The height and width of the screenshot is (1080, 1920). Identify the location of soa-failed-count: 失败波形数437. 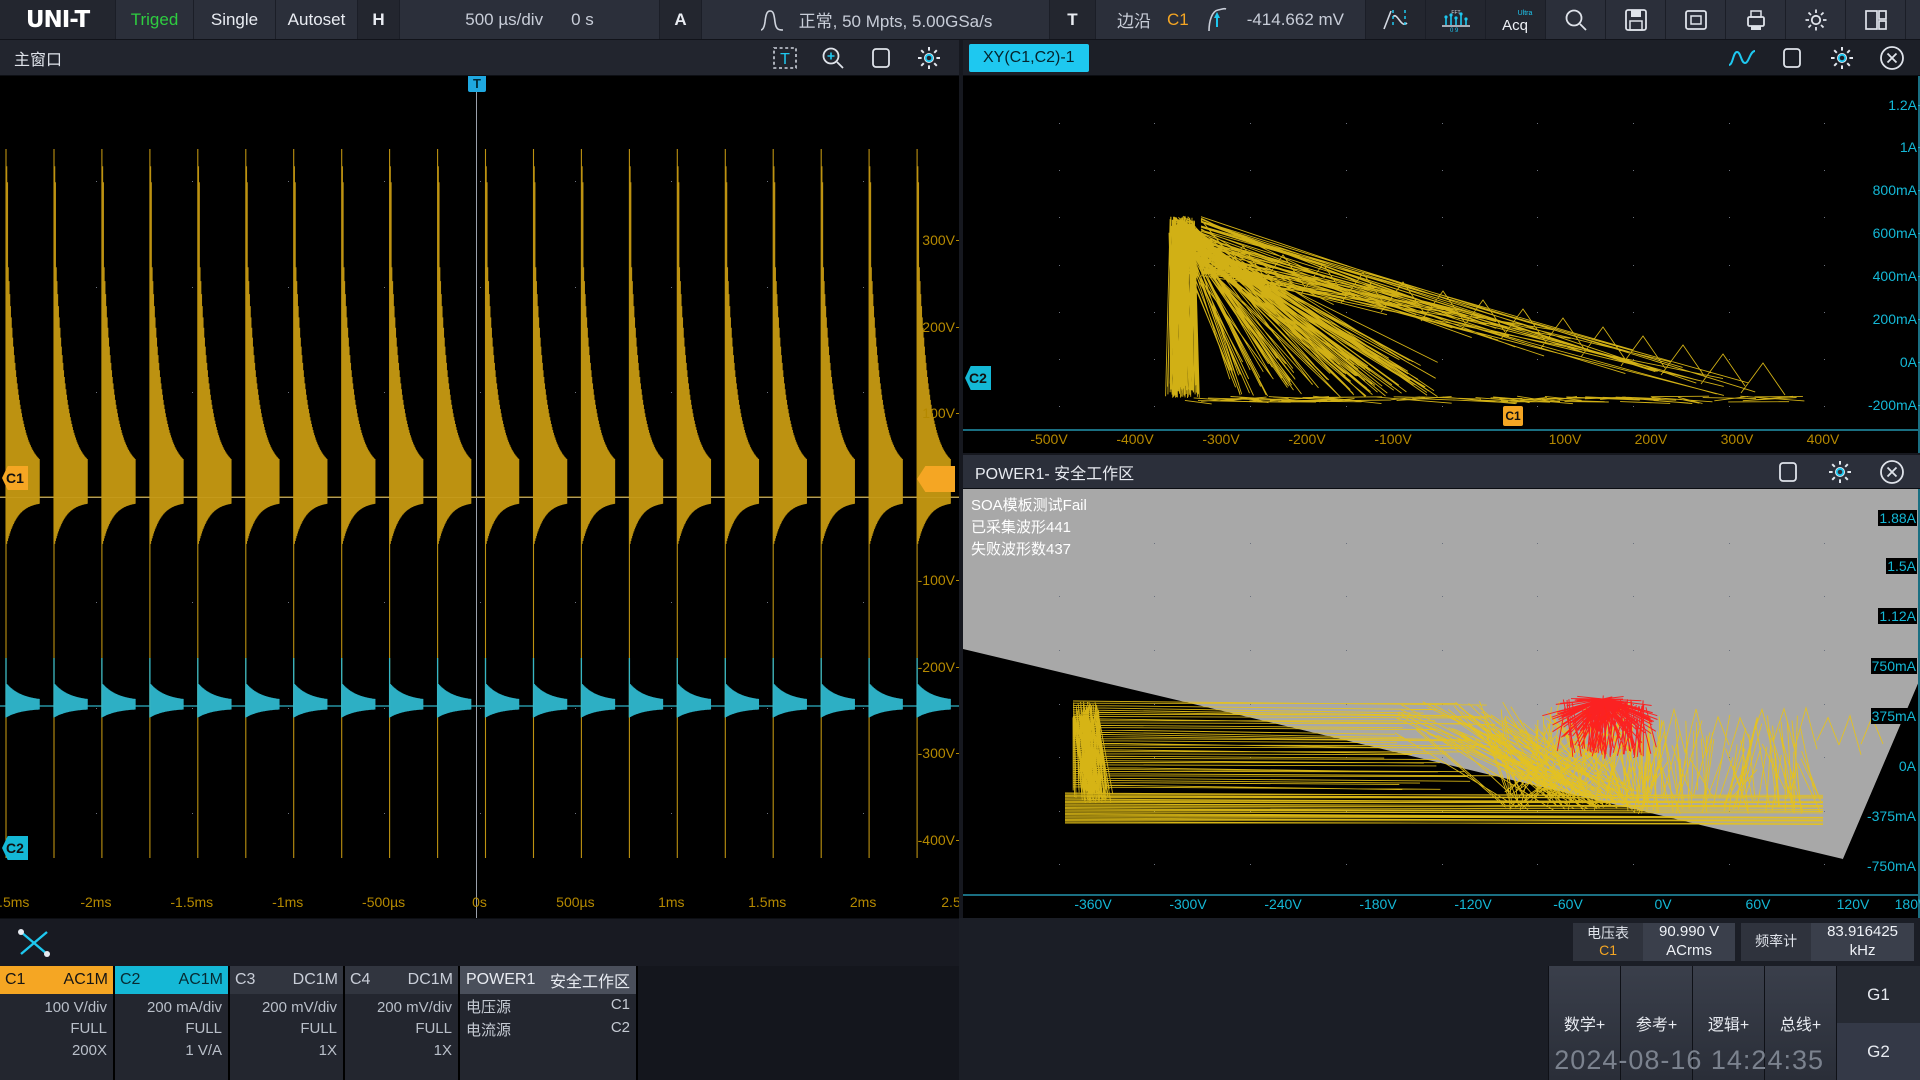
(1021, 549).